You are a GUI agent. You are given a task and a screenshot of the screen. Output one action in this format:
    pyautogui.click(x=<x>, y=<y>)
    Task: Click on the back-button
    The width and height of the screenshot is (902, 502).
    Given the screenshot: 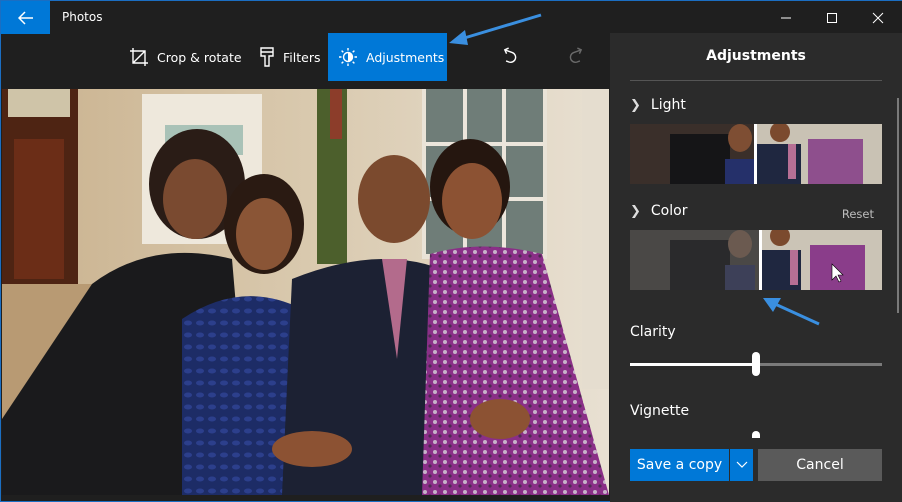 What is the action you would take?
    pyautogui.click(x=25, y=17)
    